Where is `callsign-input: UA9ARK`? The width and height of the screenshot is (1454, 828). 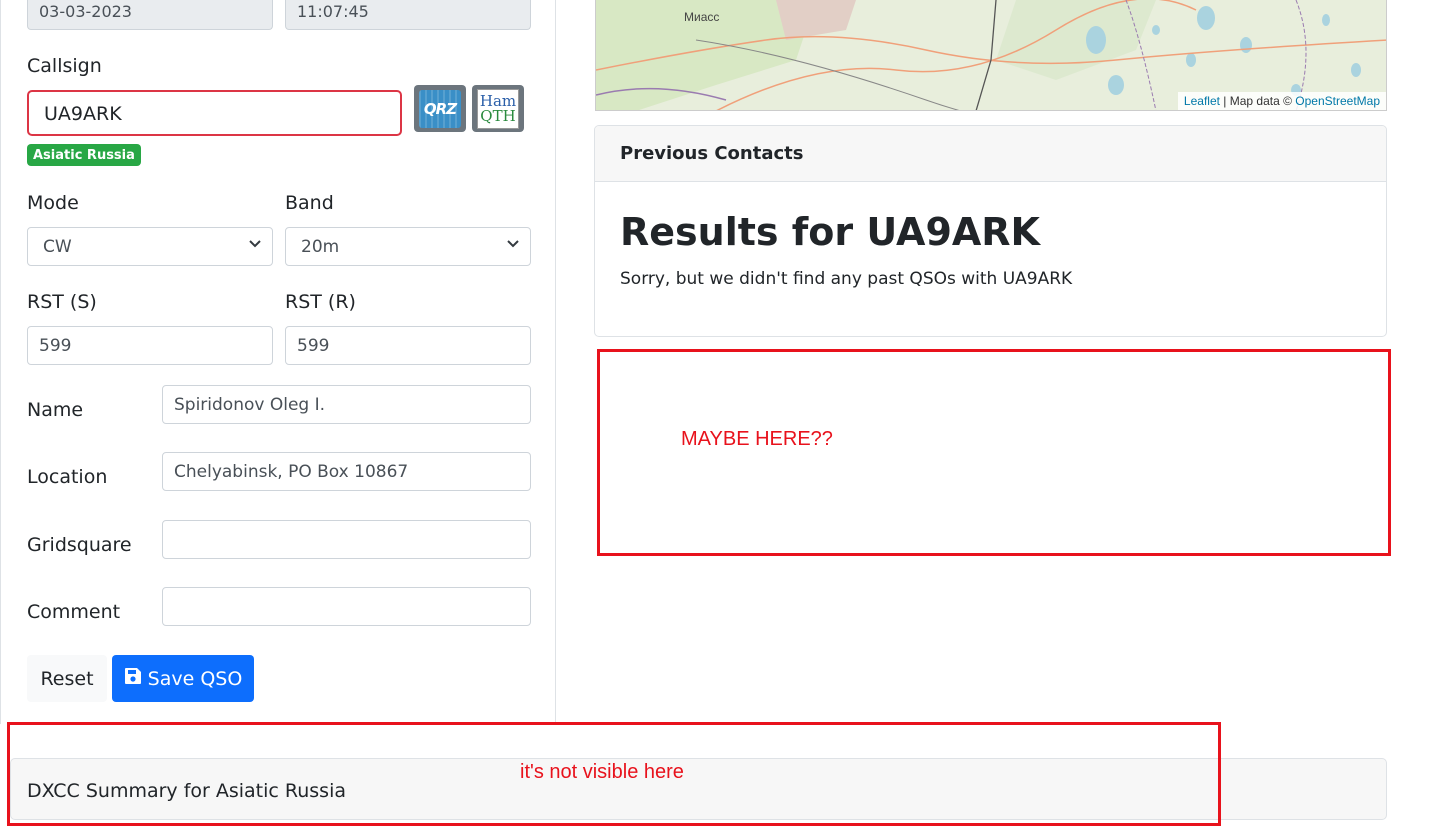
callsign-input: UA9ARK is located at coordinates (214, 113).